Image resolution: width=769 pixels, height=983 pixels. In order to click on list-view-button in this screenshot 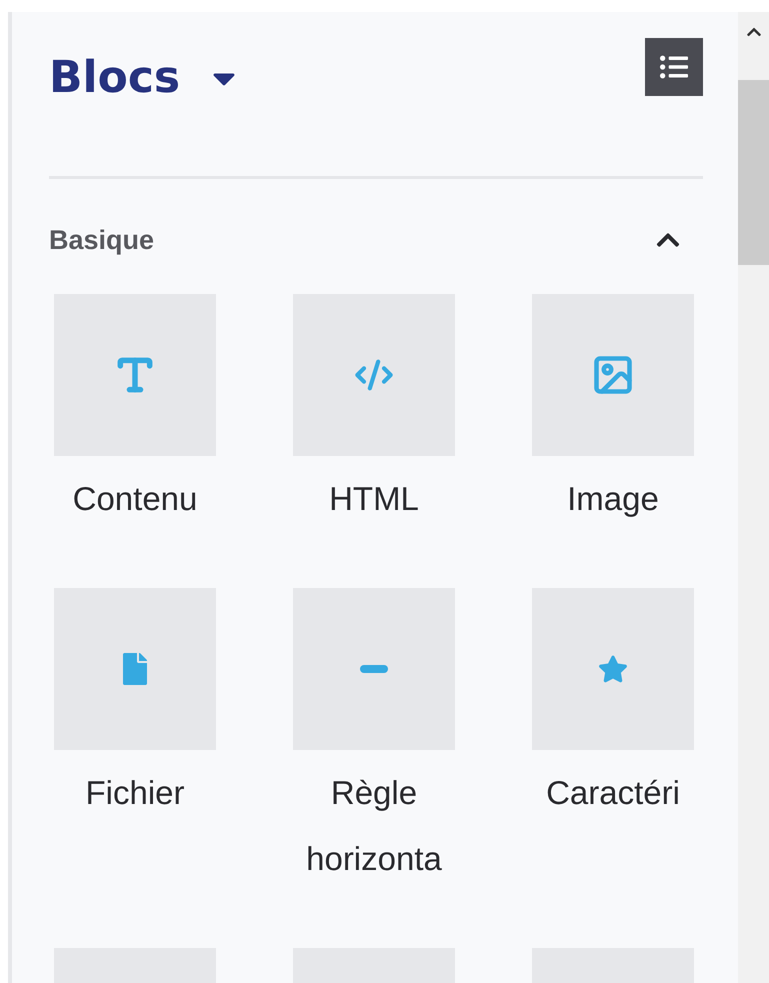, I will do `click(674, 67)`.